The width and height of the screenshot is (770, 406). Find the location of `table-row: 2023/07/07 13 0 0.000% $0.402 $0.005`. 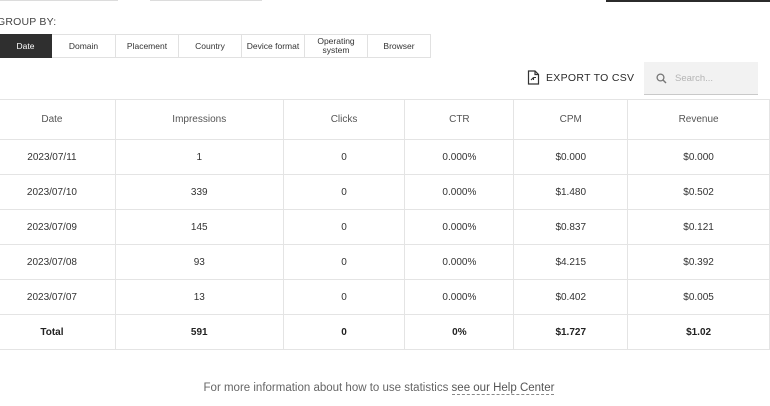

table-row: 2023/07/07 13 0 0.000% $0.402 $0.005 is located at coordinates (385, 297).